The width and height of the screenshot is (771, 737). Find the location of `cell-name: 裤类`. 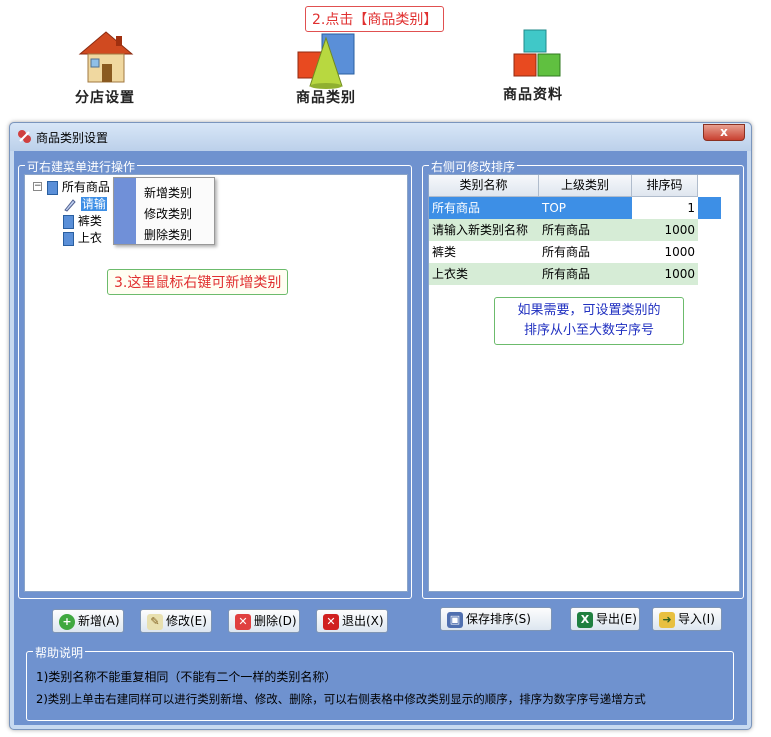

cell-name: 裤类 is located at coordinates (484, 252).